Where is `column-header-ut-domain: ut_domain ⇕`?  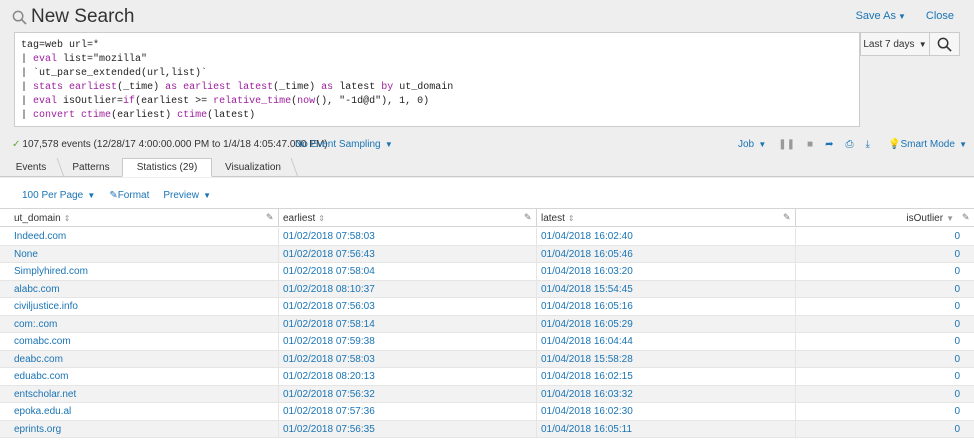 column-header-ut-domain: ut_domain ⇕ is located at coordinates (42, 218).